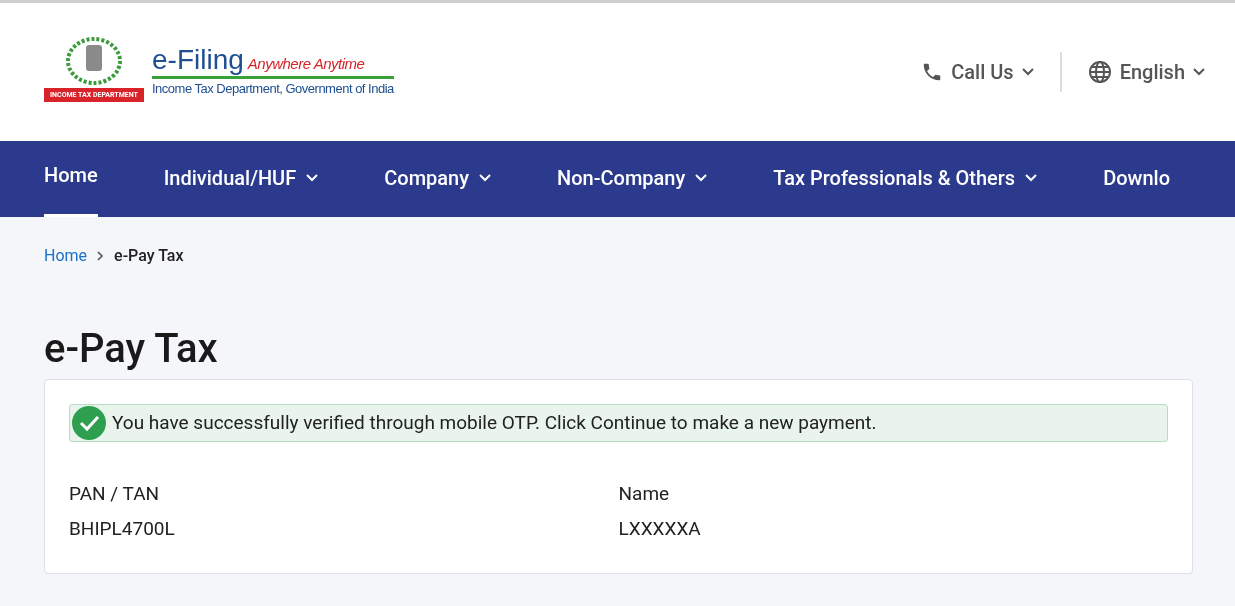  Describe the element at coordinates (94, 61) in the screenshot. I see `emblem-icon` at that location.